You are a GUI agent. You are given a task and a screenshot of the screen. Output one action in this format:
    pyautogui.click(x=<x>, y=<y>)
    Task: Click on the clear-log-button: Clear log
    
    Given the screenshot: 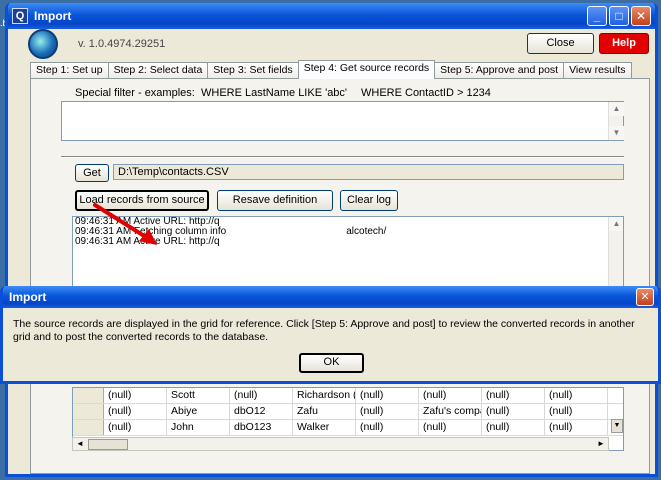 What is the action you would take?
    pyautogui.click(x=369, y=200)
    